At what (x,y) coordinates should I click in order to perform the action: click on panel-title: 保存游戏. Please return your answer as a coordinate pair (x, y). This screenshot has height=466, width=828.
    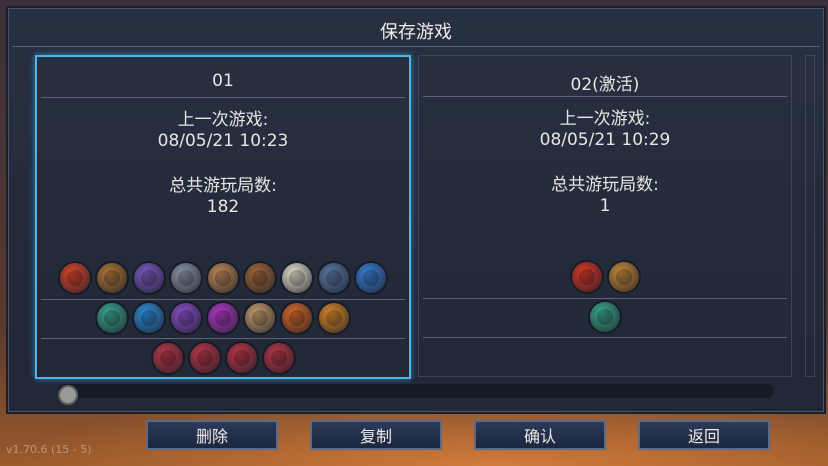
    Looking at the image, I should click on (416, 32).